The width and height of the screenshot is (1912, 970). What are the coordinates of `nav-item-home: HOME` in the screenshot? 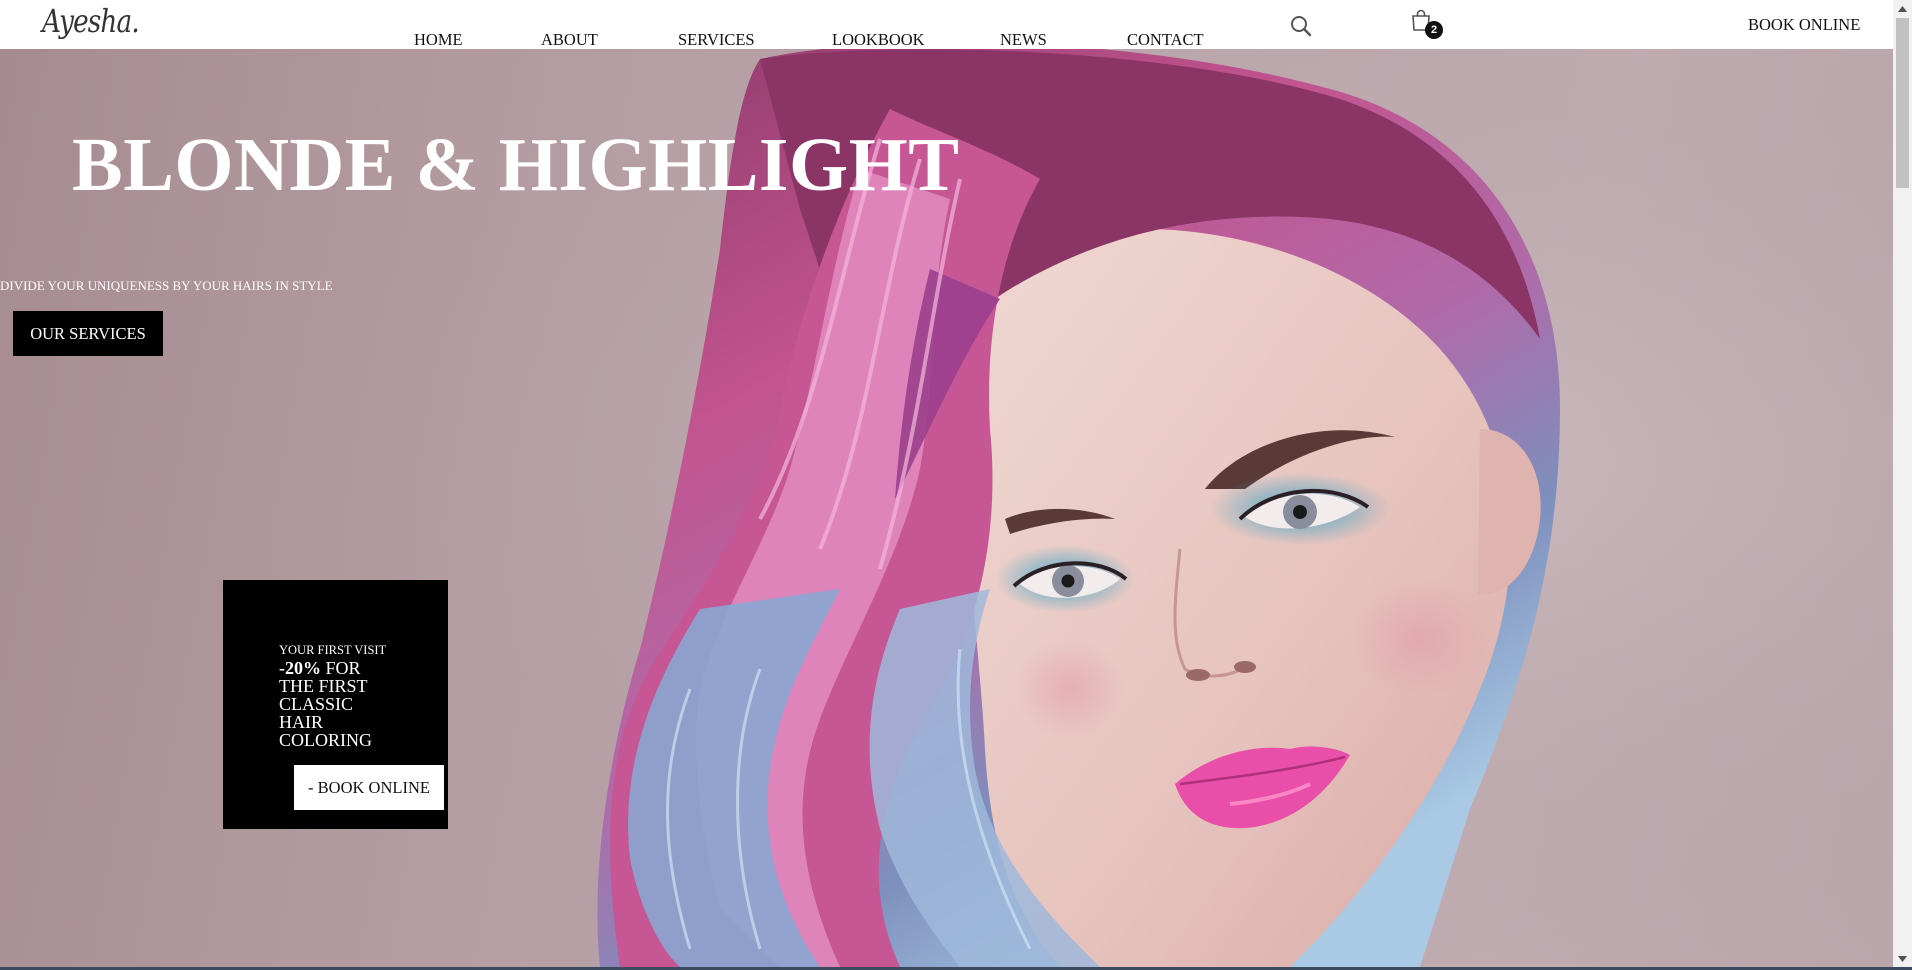 It's located at (438, 40).